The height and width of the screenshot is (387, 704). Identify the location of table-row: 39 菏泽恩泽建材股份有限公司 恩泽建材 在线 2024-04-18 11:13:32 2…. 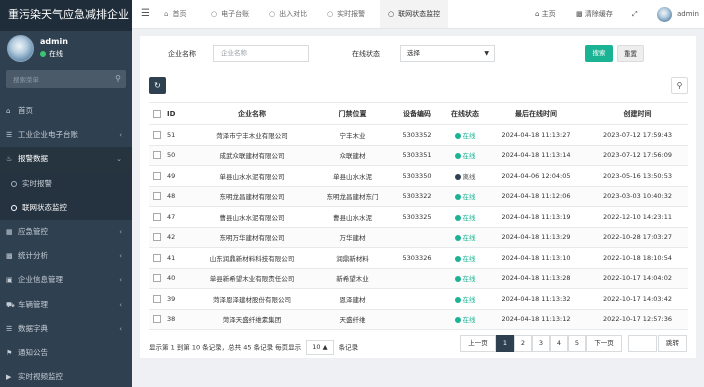
(418, 299).